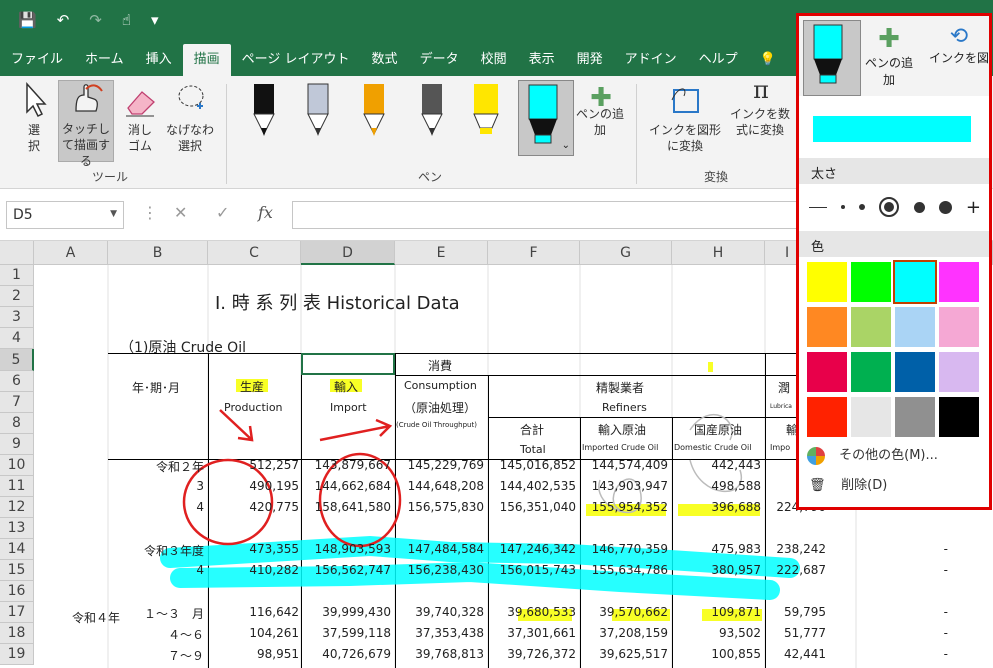  Describe the element at coordinates (945, 207) in the screenshot. I see `thickness-xl-icon` at that location.